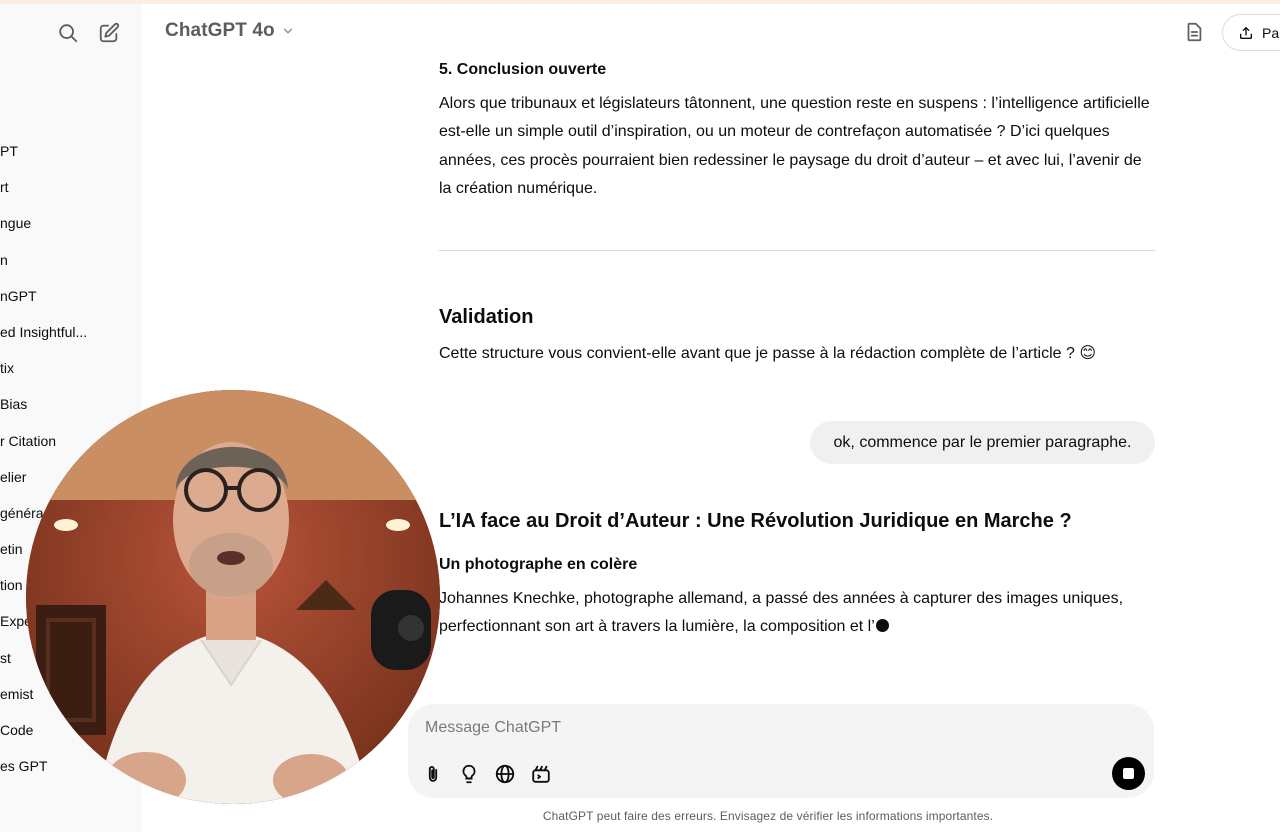  I want to click on user-message-bubble: ok, commence par le premier paragraphe., so click(982, 442).